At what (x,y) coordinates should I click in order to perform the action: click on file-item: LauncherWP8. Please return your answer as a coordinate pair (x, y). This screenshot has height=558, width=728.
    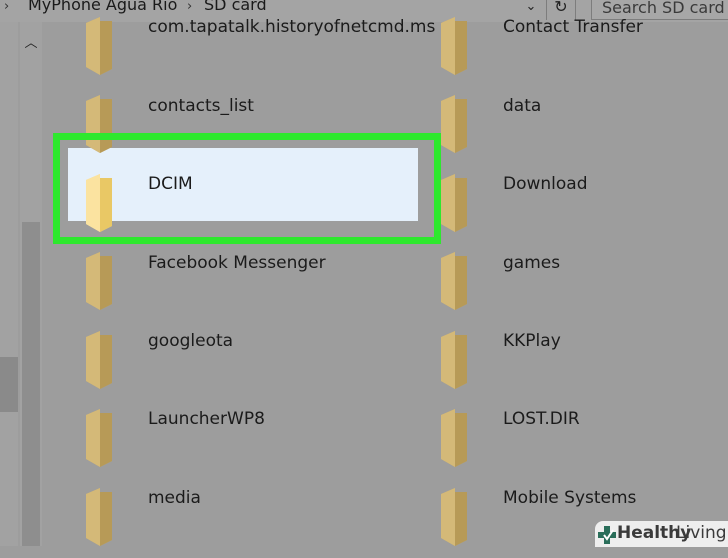
    Looking at the image, I should click on (194, 444).